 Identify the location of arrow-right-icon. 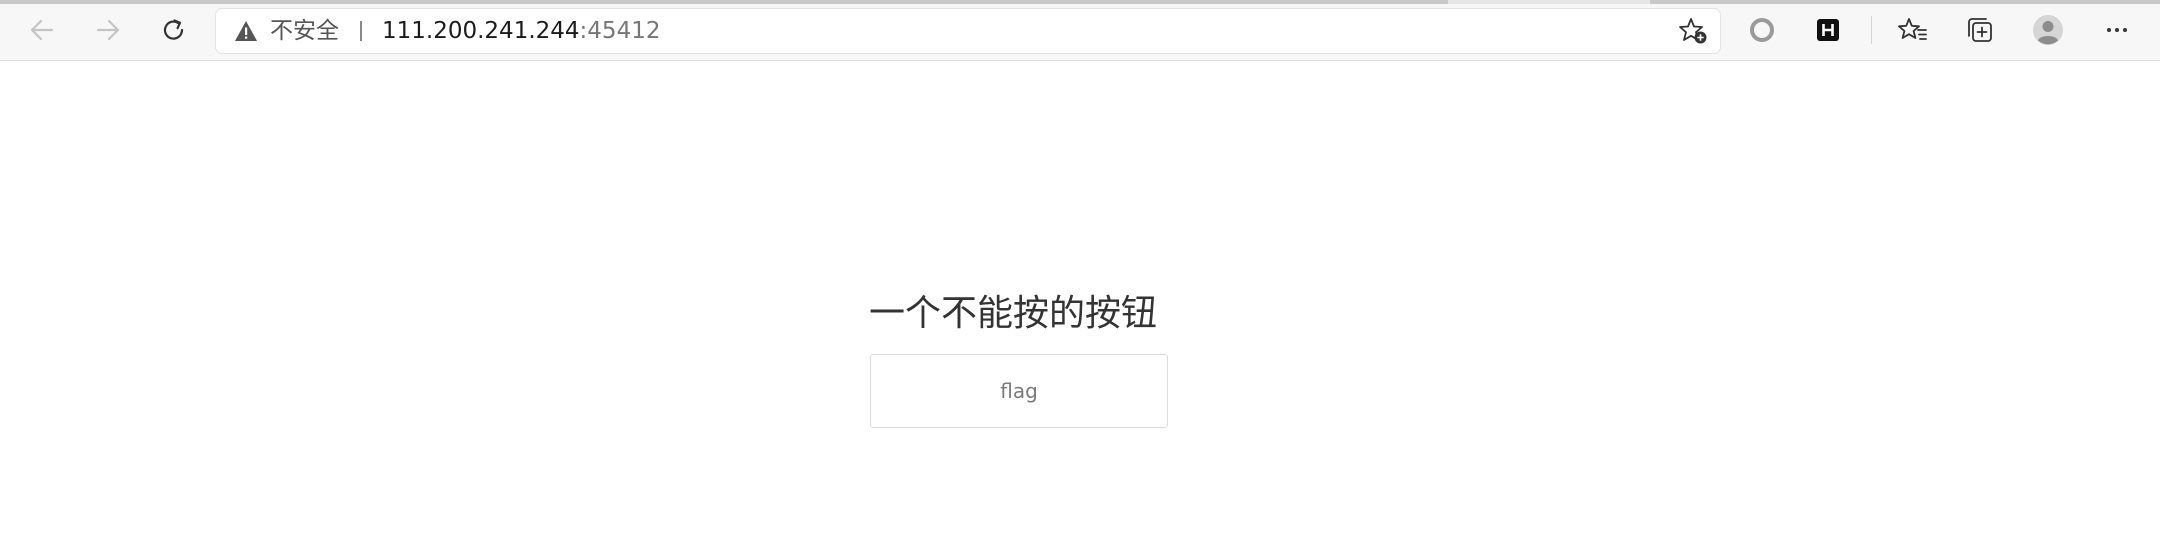
(108, 30).